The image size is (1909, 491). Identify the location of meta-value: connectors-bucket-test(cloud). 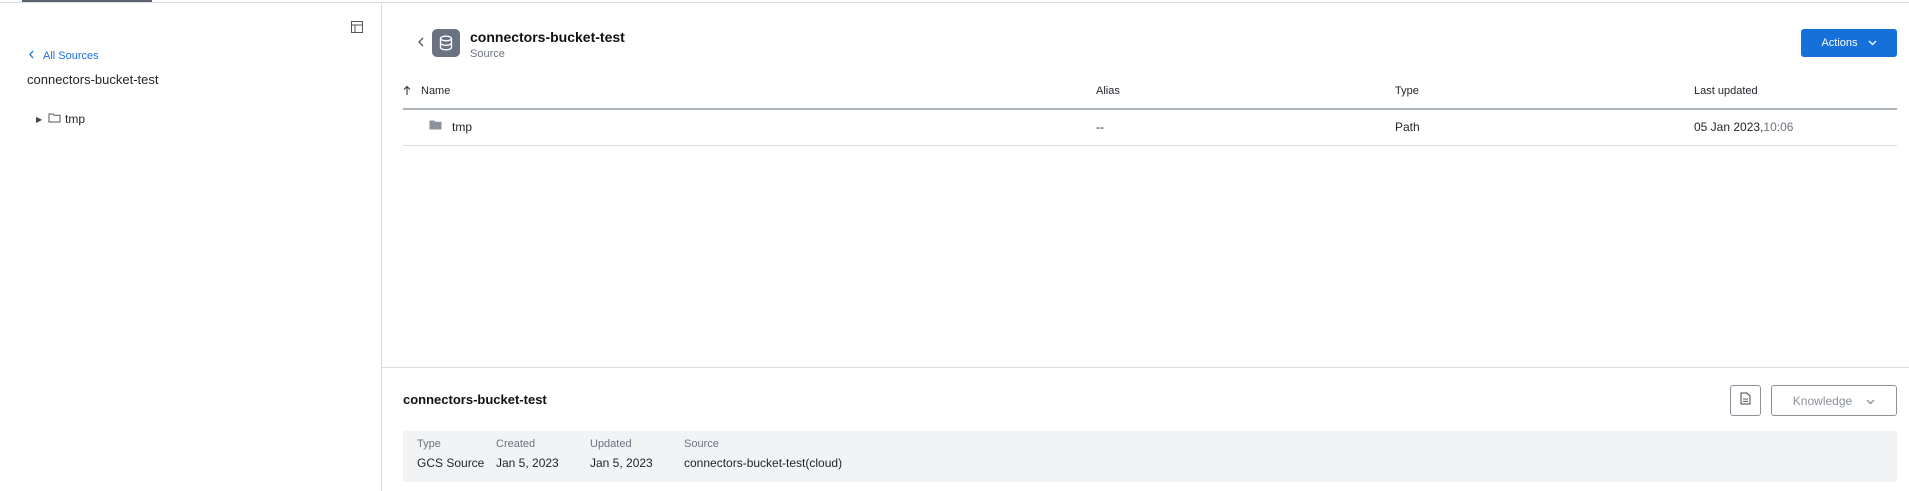
(763, 463).